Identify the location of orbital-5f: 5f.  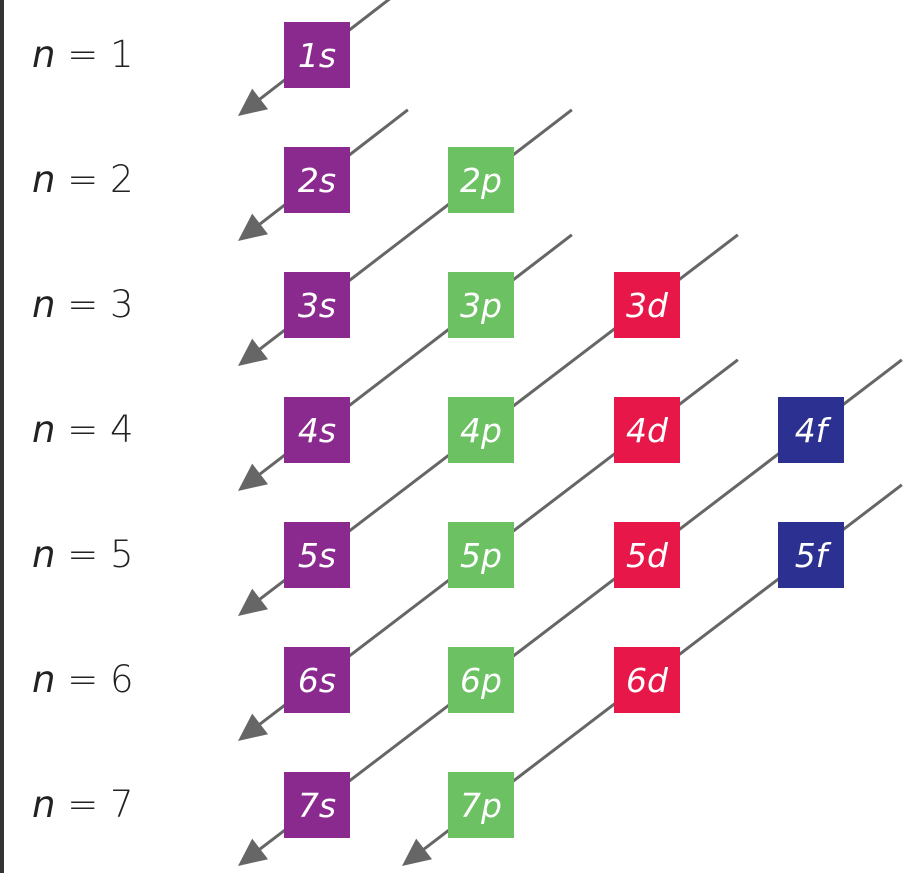
(811, 555).